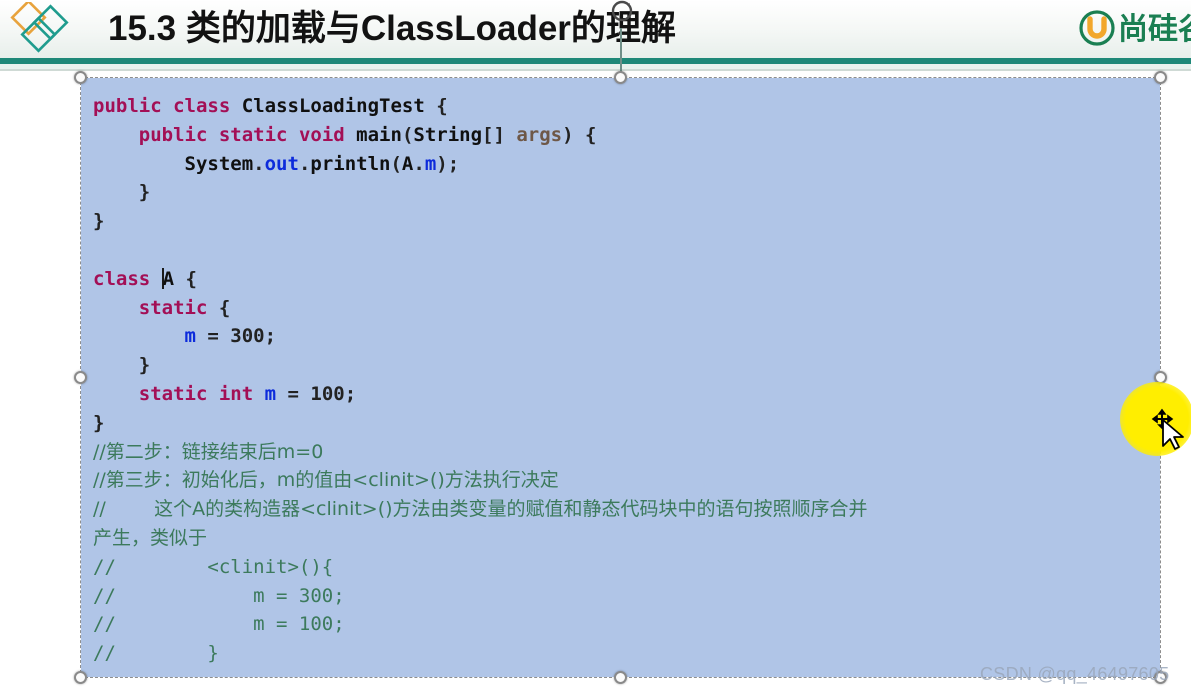 This screenshot has width=1191, height=699. What do you see at coordinates (184, 307) in the screenshot?
I see `code-line: static {` at bounding box center [184, 307].